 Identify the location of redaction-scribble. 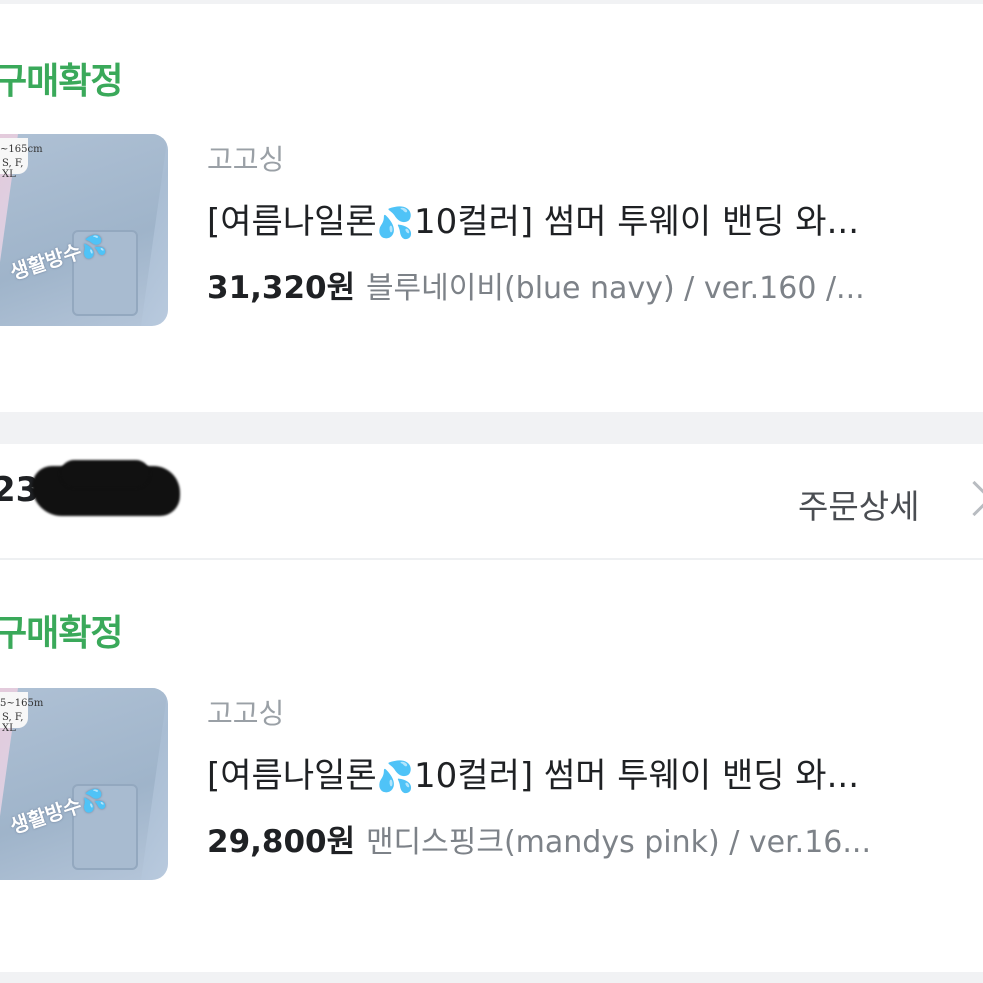
(105, 474).